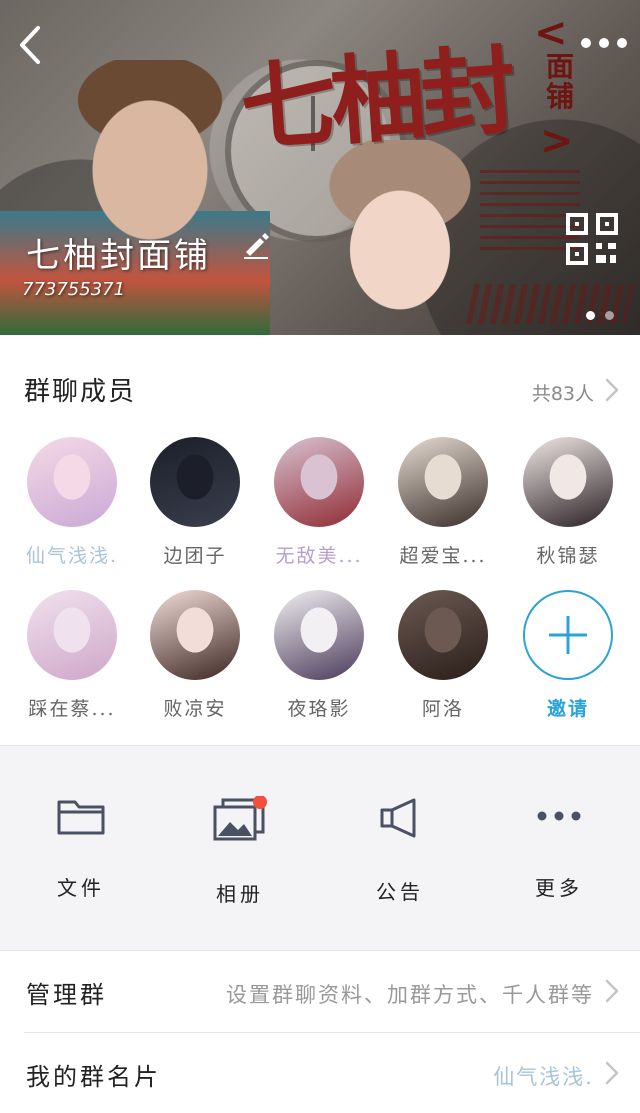 This screenshot has width=640, height=1113. What do you see at coordinates (195, 556) in the screenshot?
I see `member-name: 边团子` at bounding box center [195, 556].